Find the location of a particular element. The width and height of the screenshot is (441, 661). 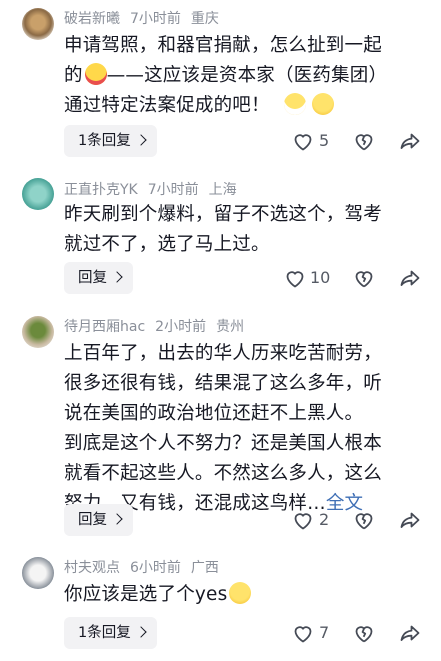

grin-emoji-icon is located at coordinates (294, 104).